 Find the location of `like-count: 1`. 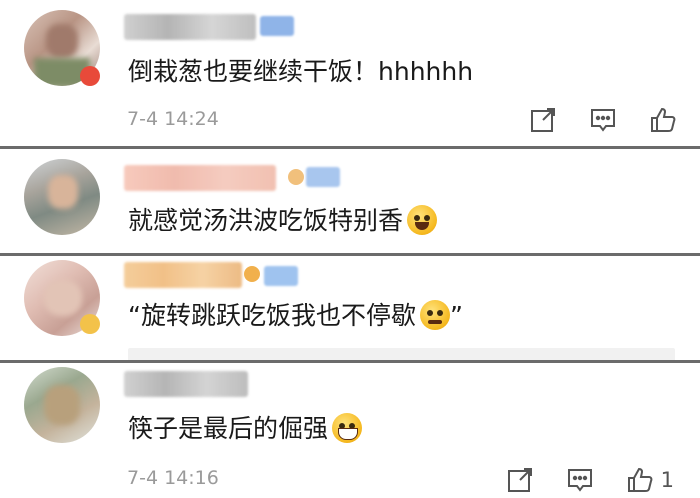

like-count: 1 is located at coordinates (667, 480).